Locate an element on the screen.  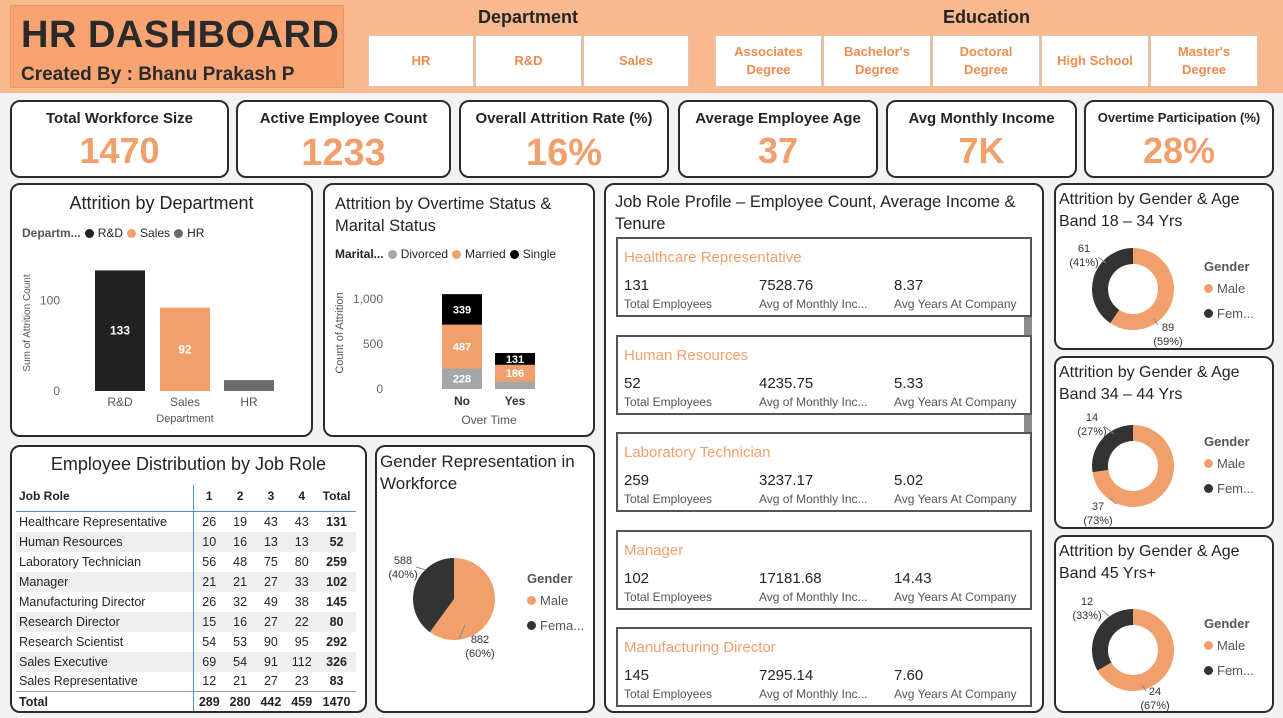
slice-percent-label: (73%) is located at coordinates (1097, 521).